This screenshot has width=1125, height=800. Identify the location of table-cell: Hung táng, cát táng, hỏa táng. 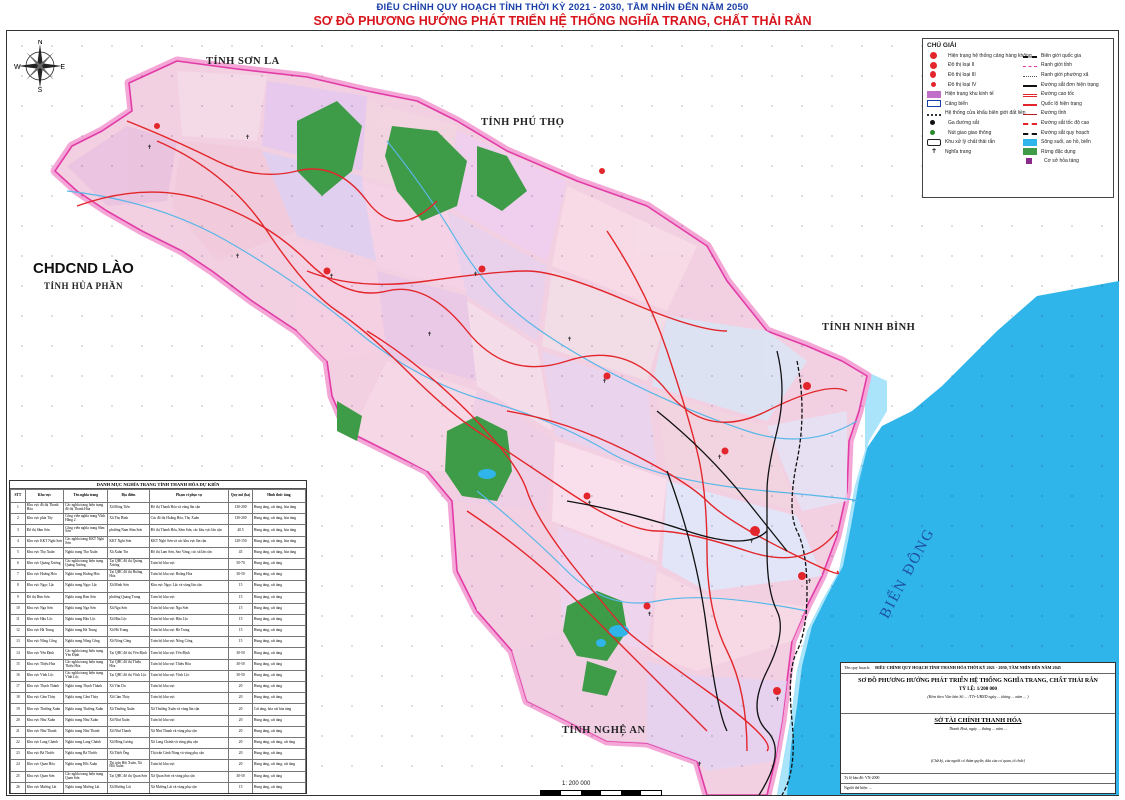
(278, 530).